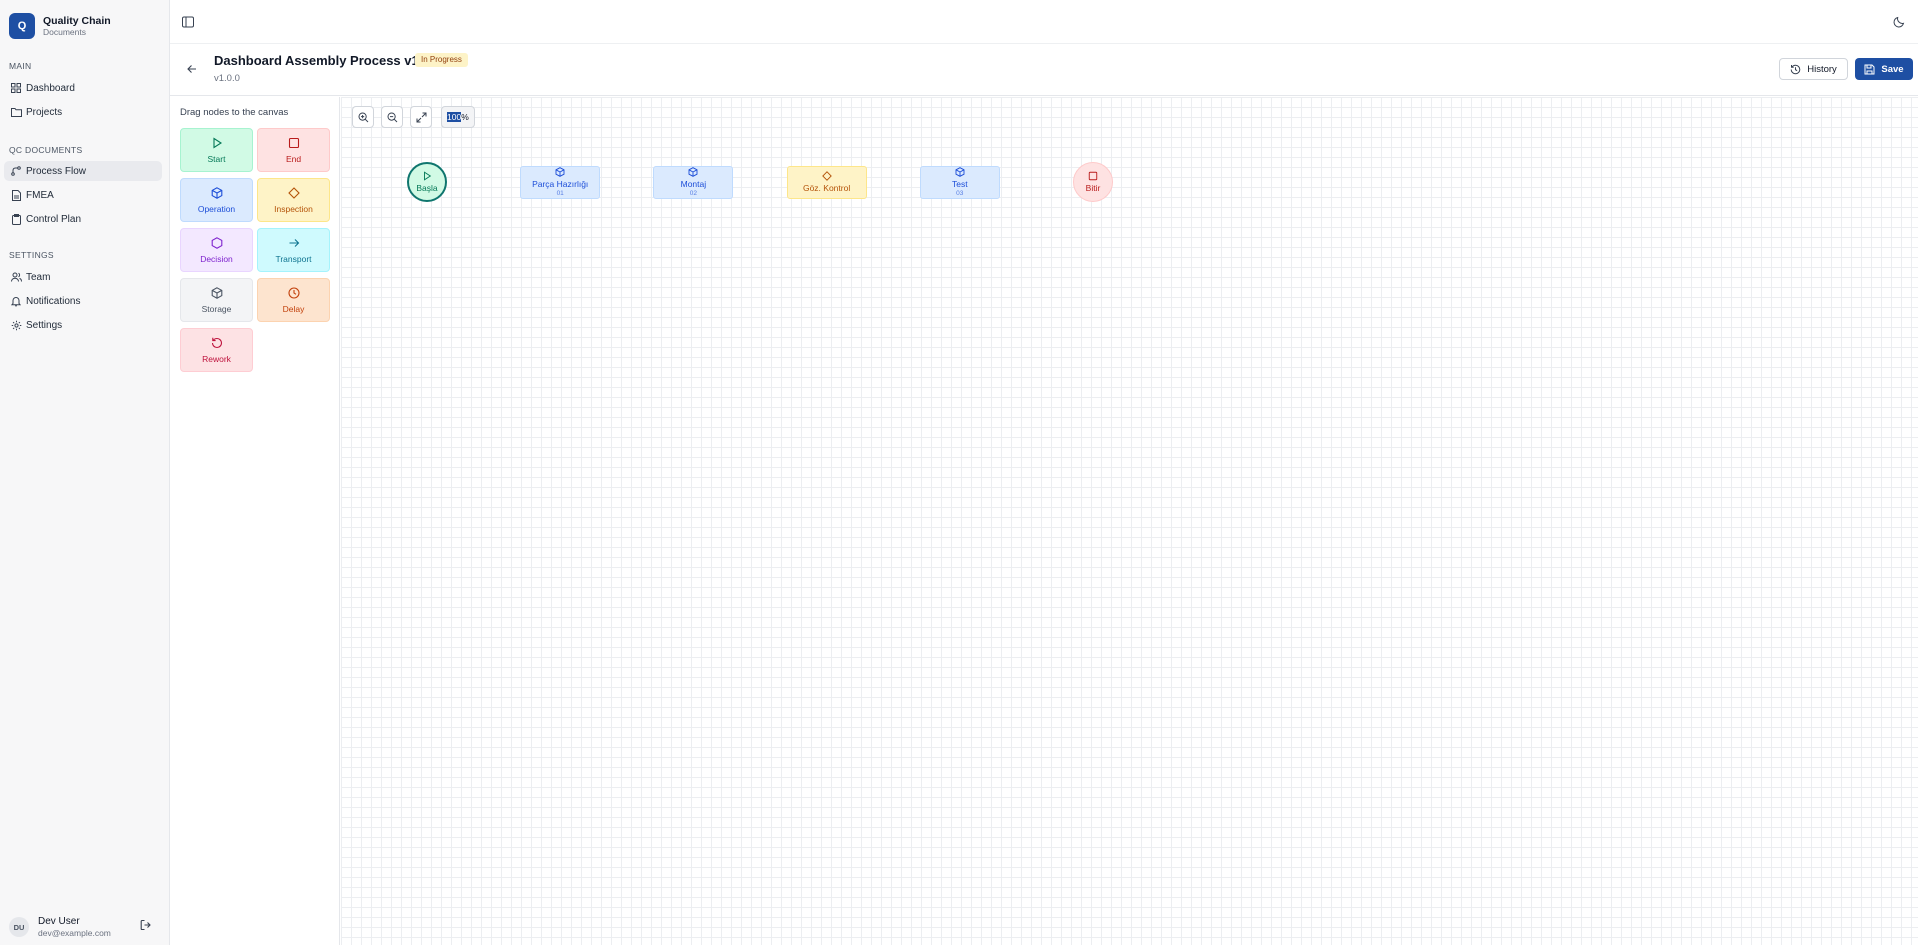  What do you see at coordinates (217, 295) in the screenshot?
I see `box-icon` at bounding box center [217, 295].